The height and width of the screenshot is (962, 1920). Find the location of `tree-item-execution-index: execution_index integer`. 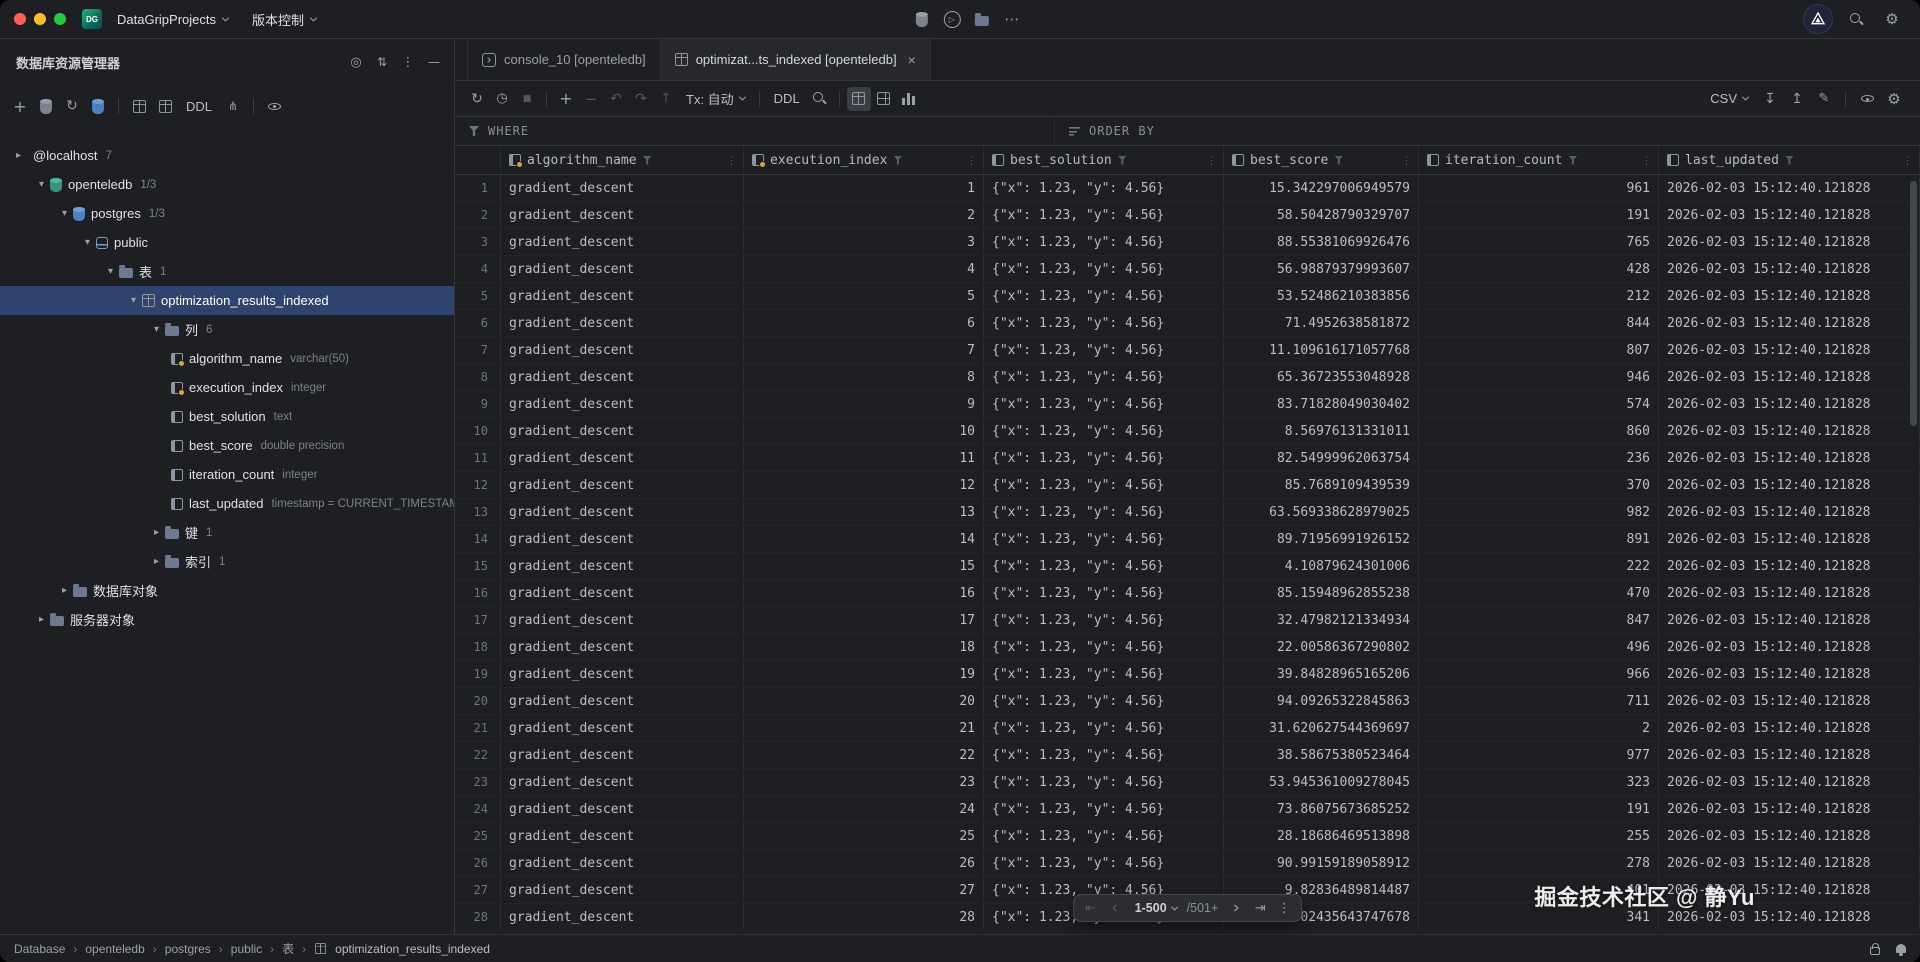

tree-item-execution-index: execution_index integer is located at coordinates (227, 387).